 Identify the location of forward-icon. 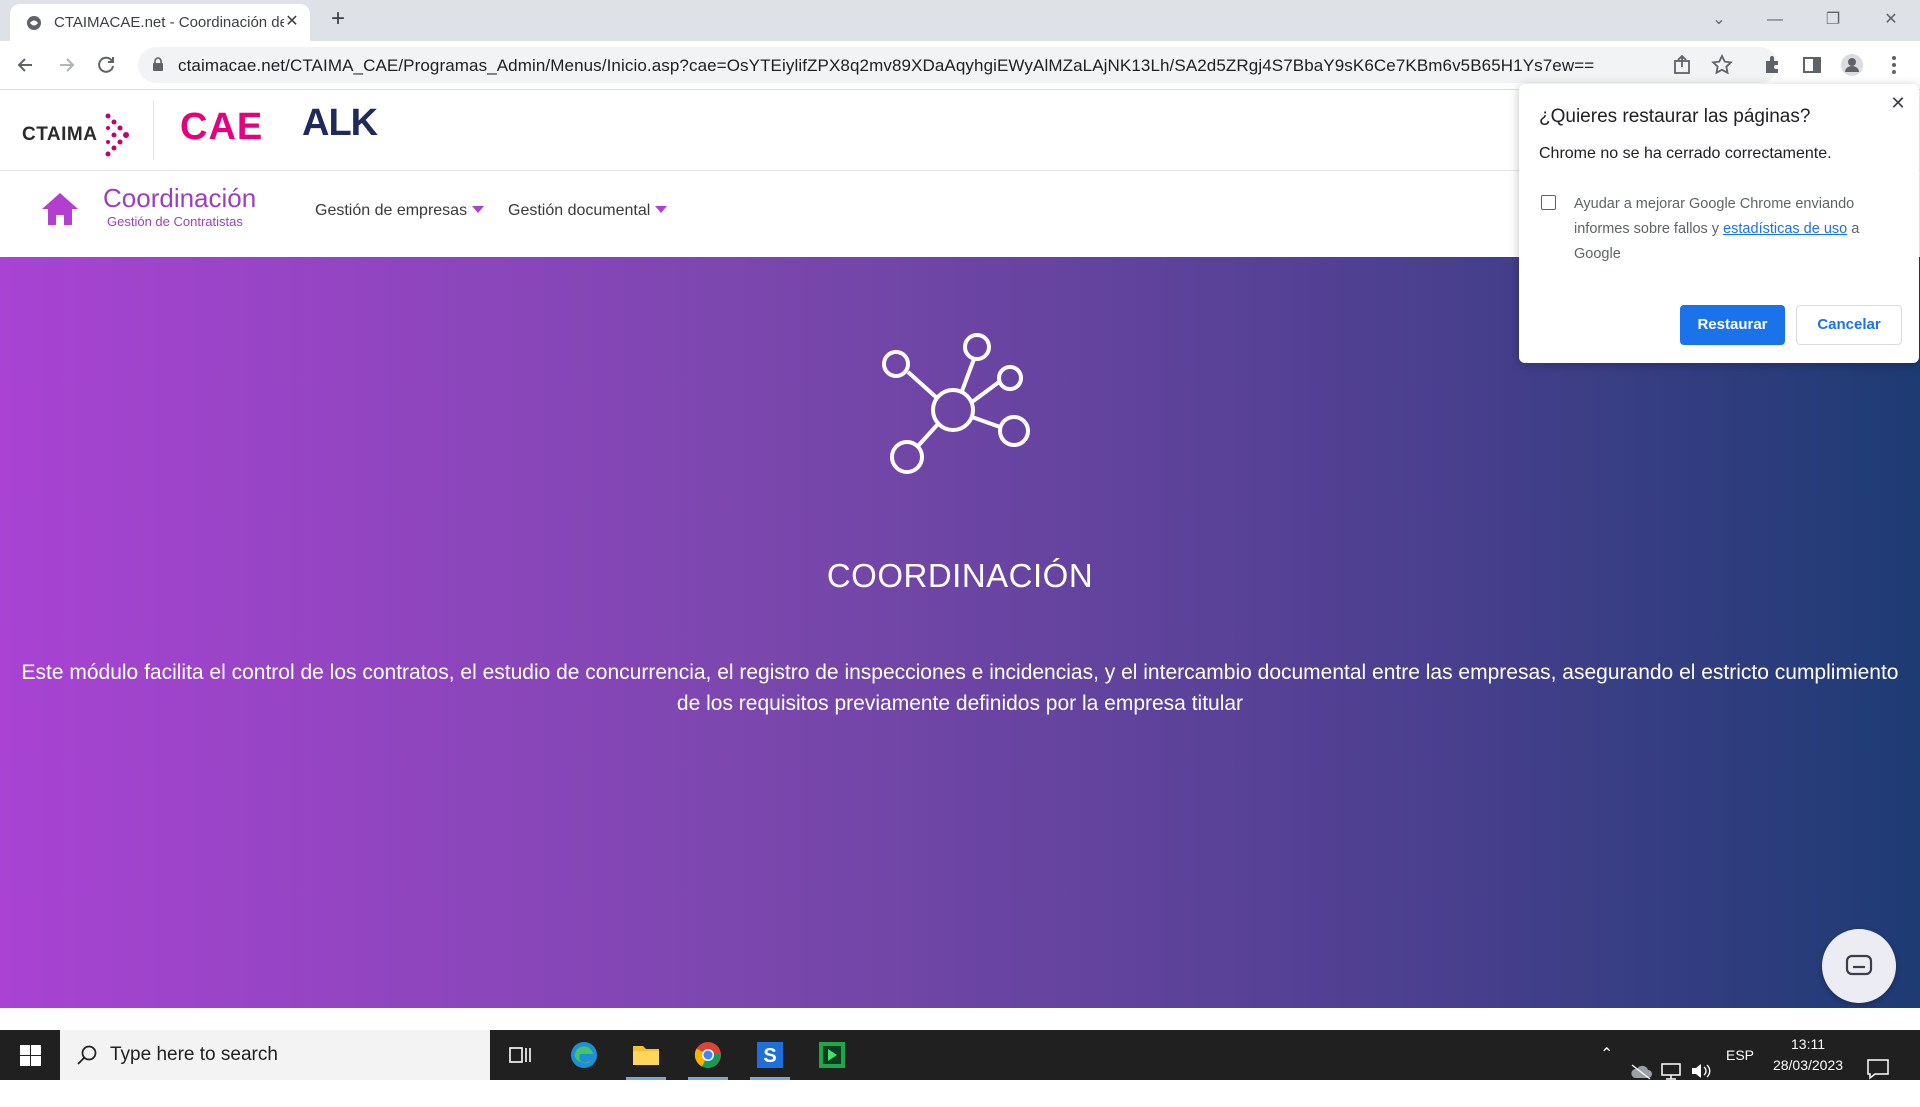
(66, 65).